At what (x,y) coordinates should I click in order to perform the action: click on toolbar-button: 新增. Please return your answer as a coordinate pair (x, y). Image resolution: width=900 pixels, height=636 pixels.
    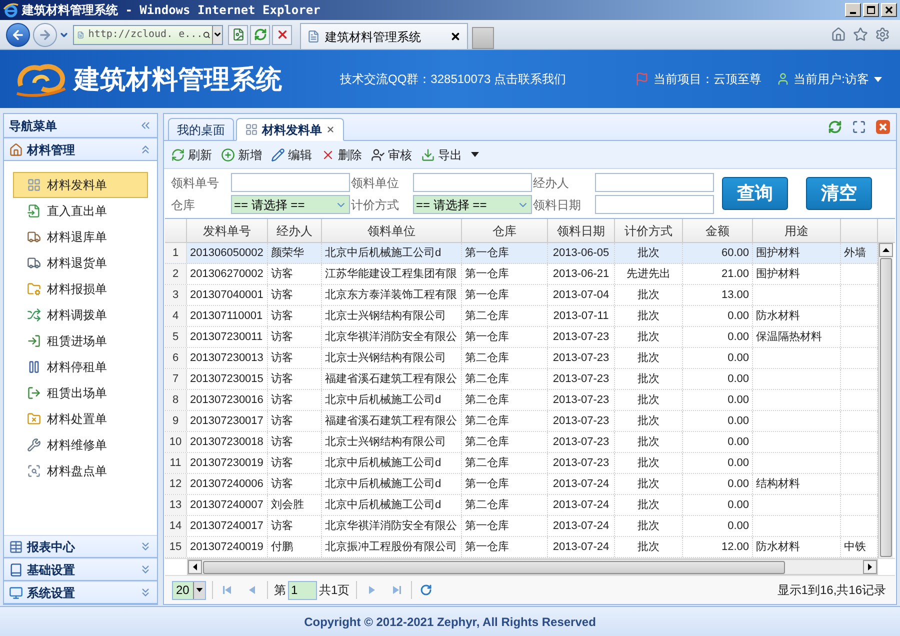
    Looking at the image, I should click on (241, 155).